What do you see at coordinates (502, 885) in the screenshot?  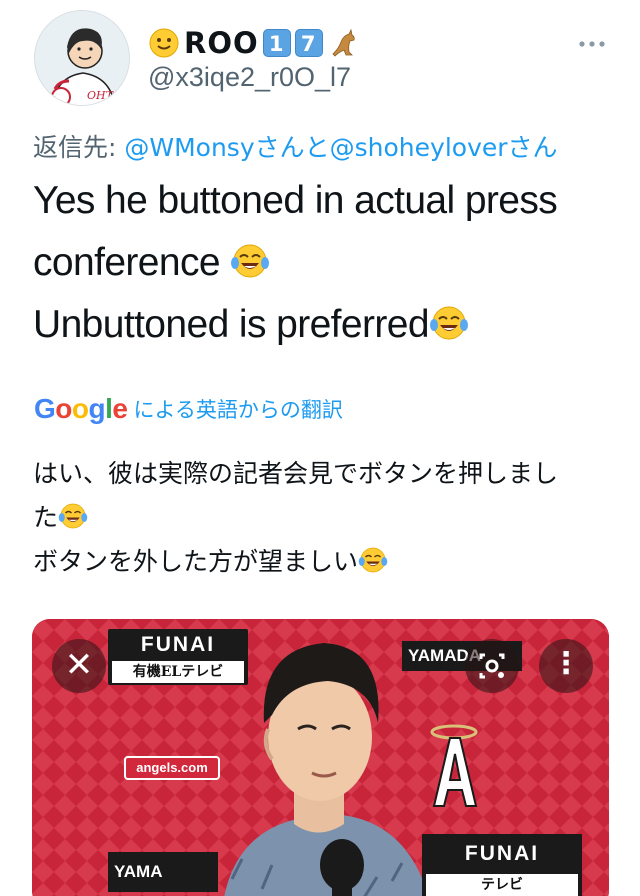 I see `funai-sub-text-lower: テレビ` at bounding box center [502, 885].